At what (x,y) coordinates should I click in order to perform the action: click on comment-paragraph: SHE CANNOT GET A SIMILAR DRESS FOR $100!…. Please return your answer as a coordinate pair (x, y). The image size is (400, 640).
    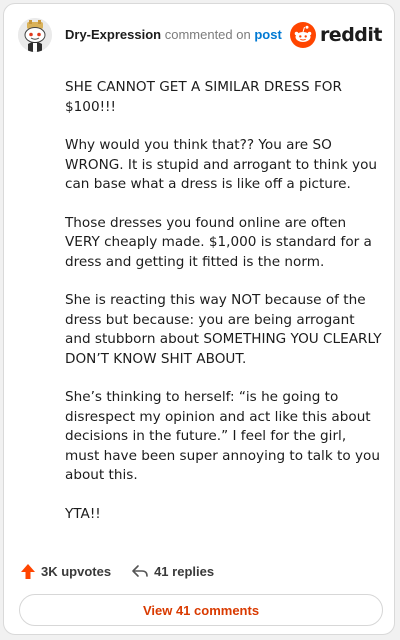
    Looking at the image, I should click on (203, 97).